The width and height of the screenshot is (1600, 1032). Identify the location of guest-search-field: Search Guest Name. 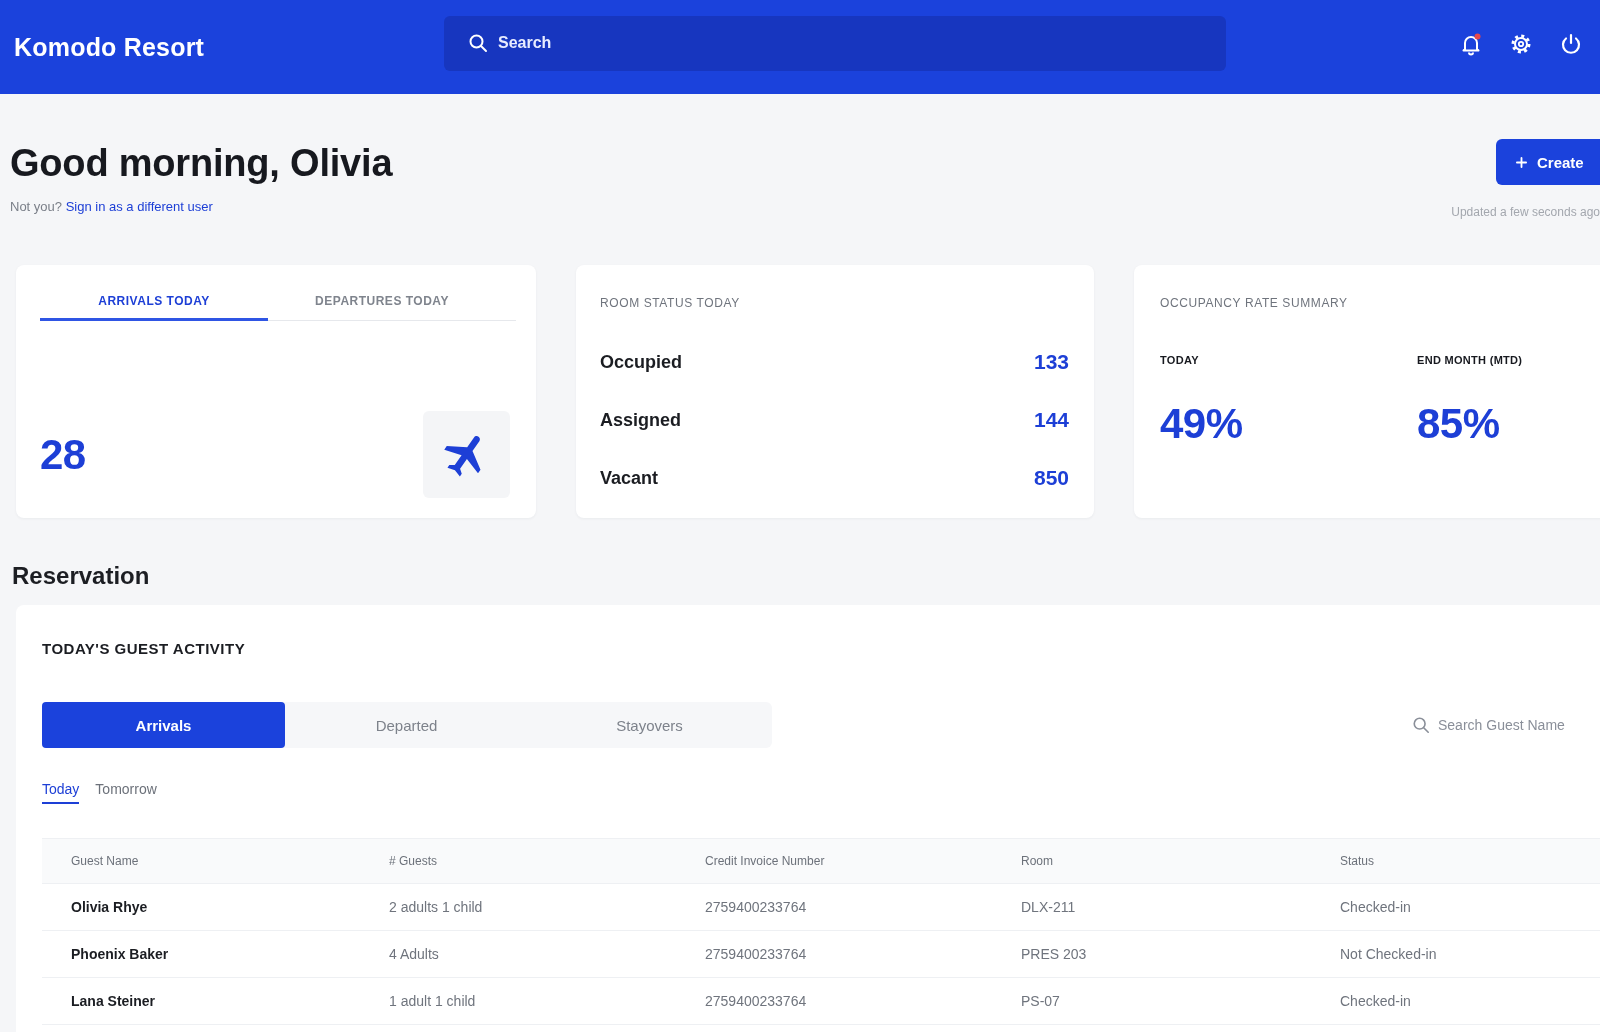
(1505, 725).